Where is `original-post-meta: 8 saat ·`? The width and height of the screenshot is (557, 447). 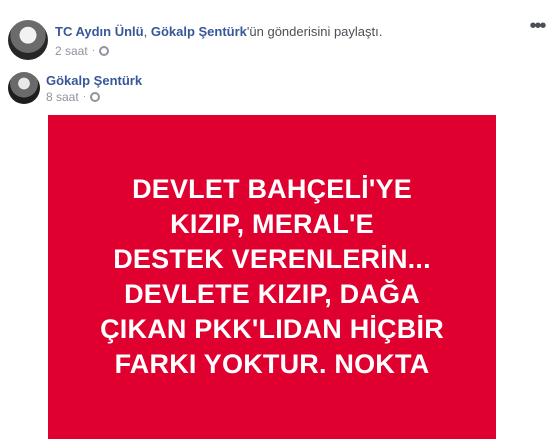 original-post-meta: 8 saat · is located at coordinates (73, 97).